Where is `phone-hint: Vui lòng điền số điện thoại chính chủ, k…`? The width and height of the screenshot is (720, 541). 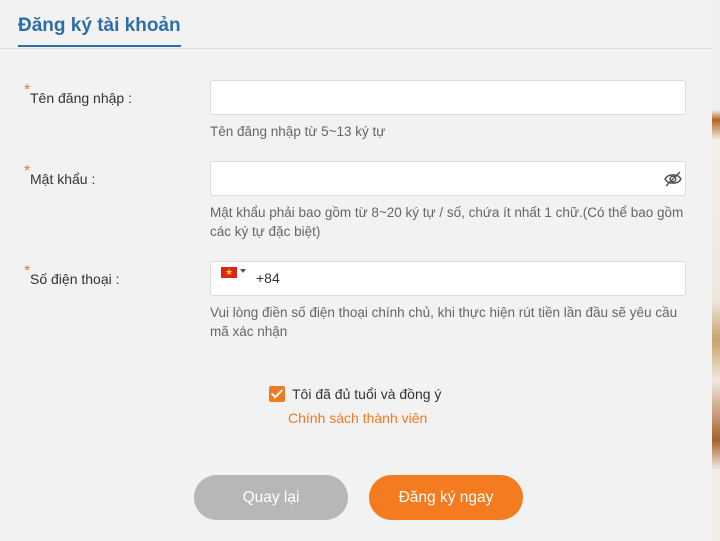 phone-hint: Vui lòng điền số điện thoại chính chủ, k… is located at coordinates (444, 322).